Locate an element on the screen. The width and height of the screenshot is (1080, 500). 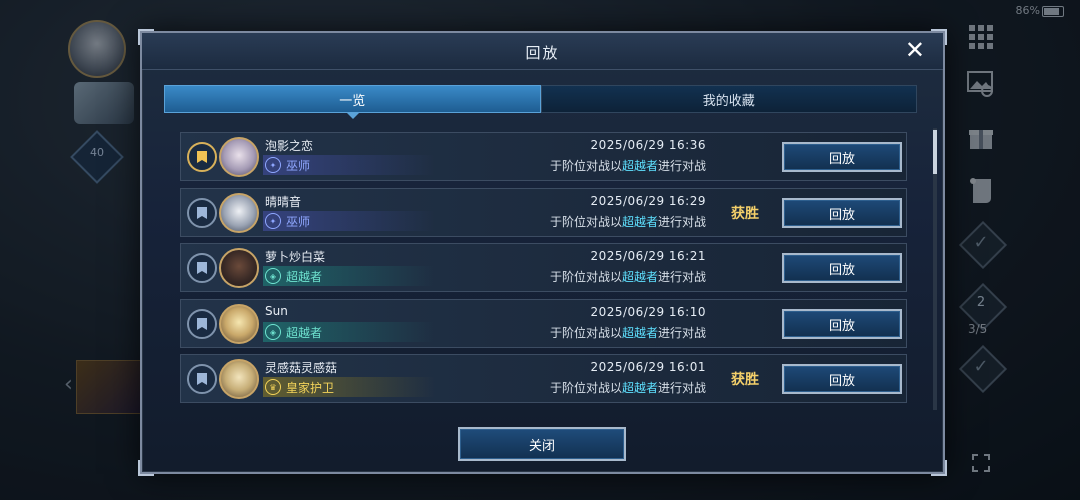
opponent-name: Sun is located at coordinates (276, 311).